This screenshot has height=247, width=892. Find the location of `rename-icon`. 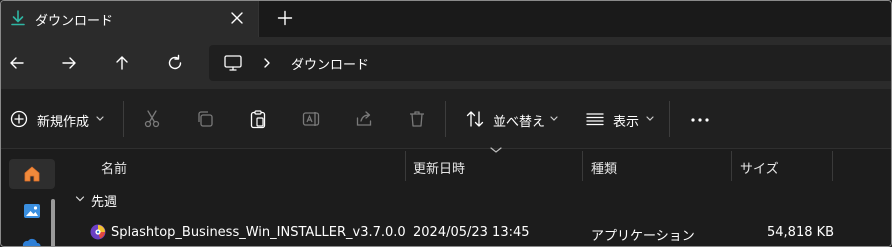

rename-icon is located at coordinates (311, 119).